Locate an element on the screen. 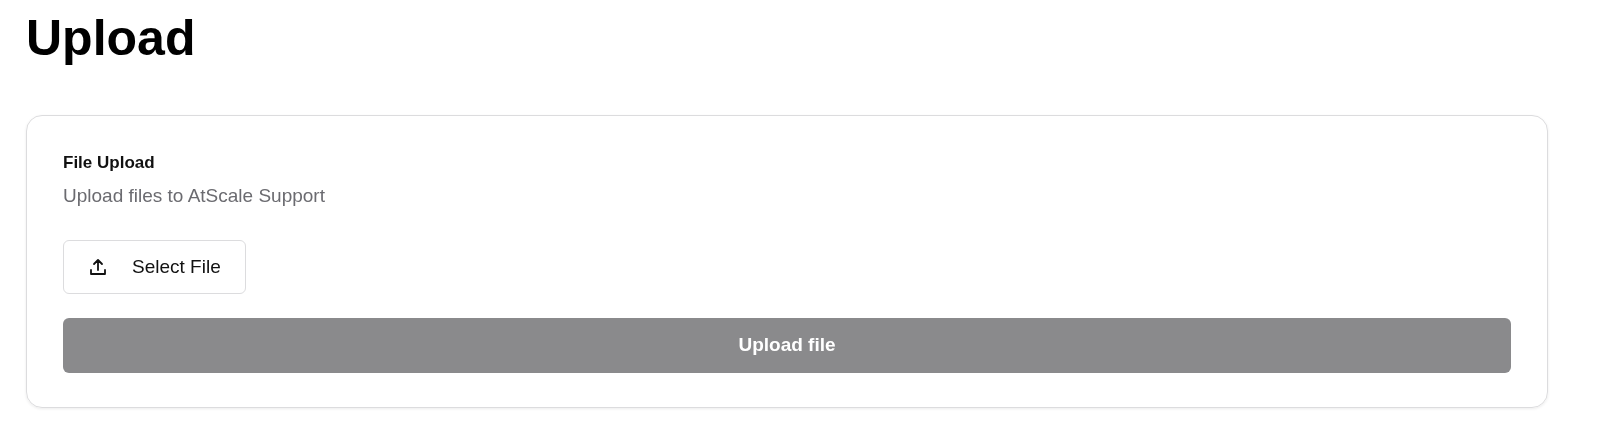  upload-icon is located at coordinates (98, 267).